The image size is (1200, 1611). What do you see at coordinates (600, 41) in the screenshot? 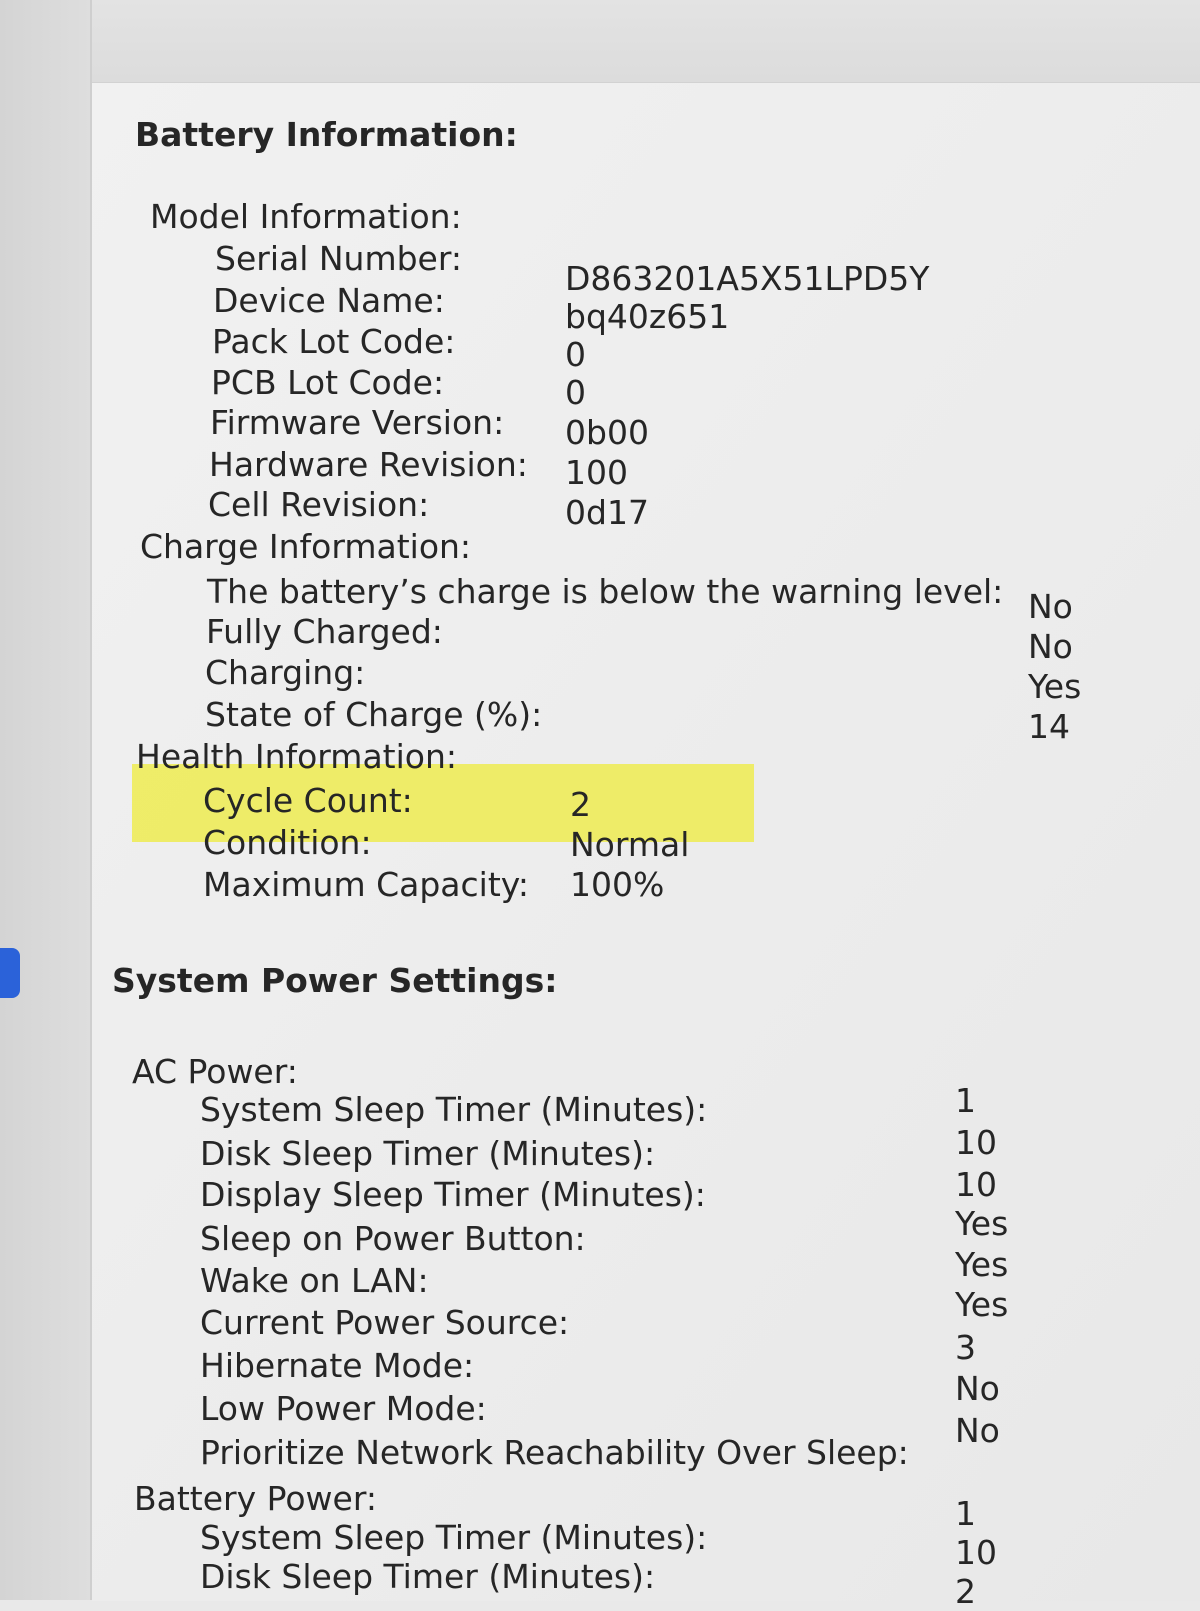
I see `window-top-bar` at bounding box center [600, 41].